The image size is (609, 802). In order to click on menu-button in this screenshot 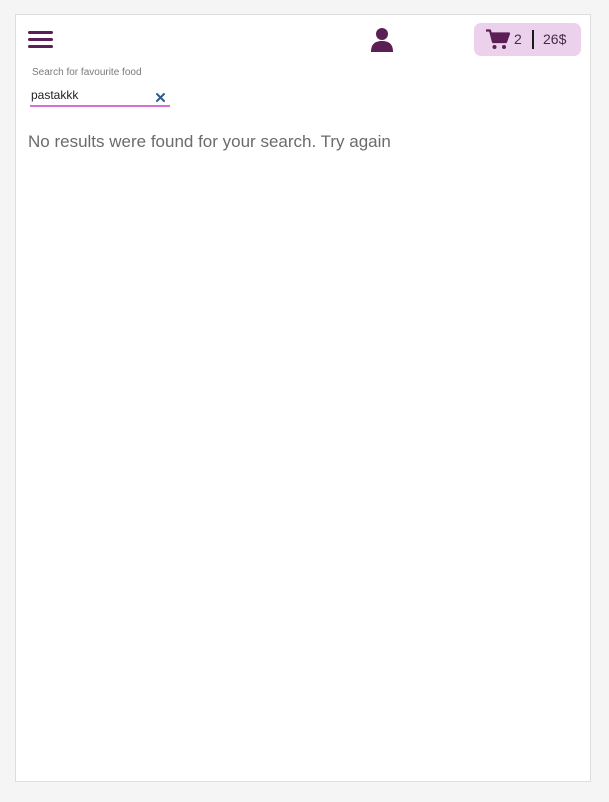, I will do `click(42, 40)`.